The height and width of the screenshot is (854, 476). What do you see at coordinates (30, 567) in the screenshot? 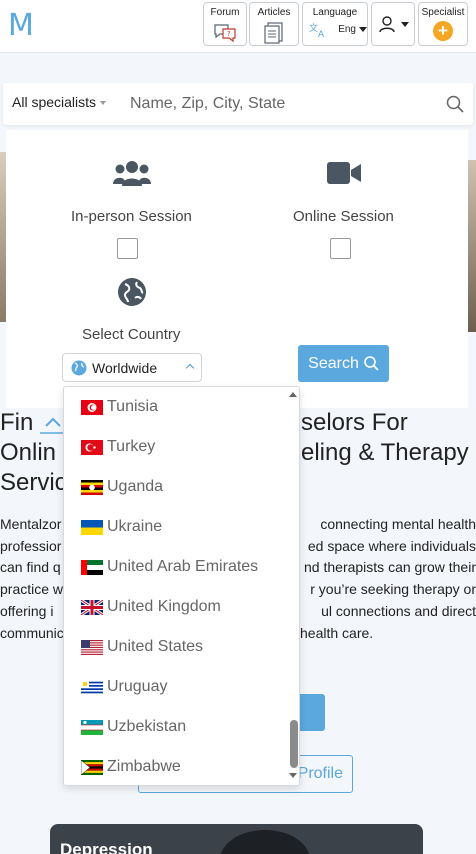
I see `paragraph-fragment: can find q` at bounding box center [30, 567].